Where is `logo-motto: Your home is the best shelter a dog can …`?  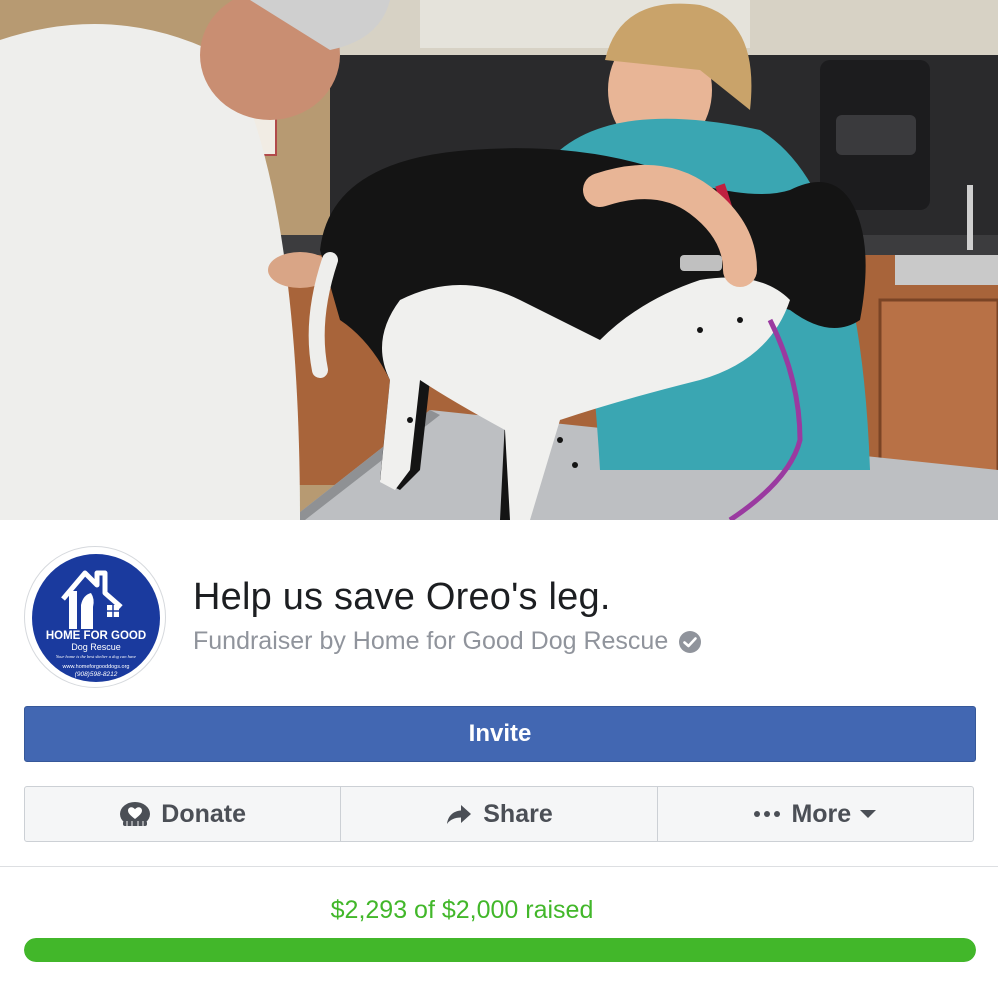
logo-motto: Your home is the best shelter a dog can … is located at coordinates (96, 656).